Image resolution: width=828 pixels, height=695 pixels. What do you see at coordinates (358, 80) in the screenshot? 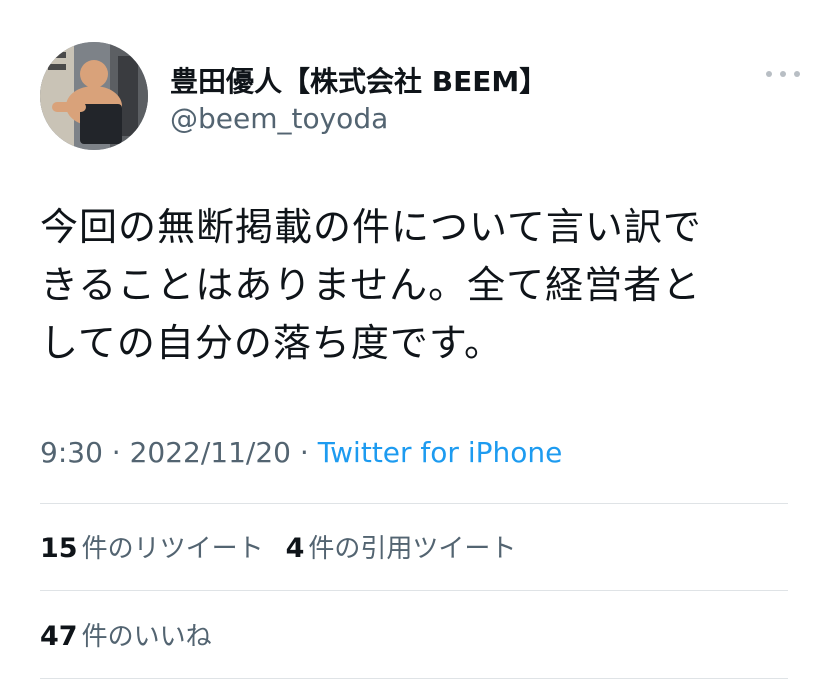
I see `display-name: 豊田優人【株式会社 BEEM】` at bounding box center [358, 80].